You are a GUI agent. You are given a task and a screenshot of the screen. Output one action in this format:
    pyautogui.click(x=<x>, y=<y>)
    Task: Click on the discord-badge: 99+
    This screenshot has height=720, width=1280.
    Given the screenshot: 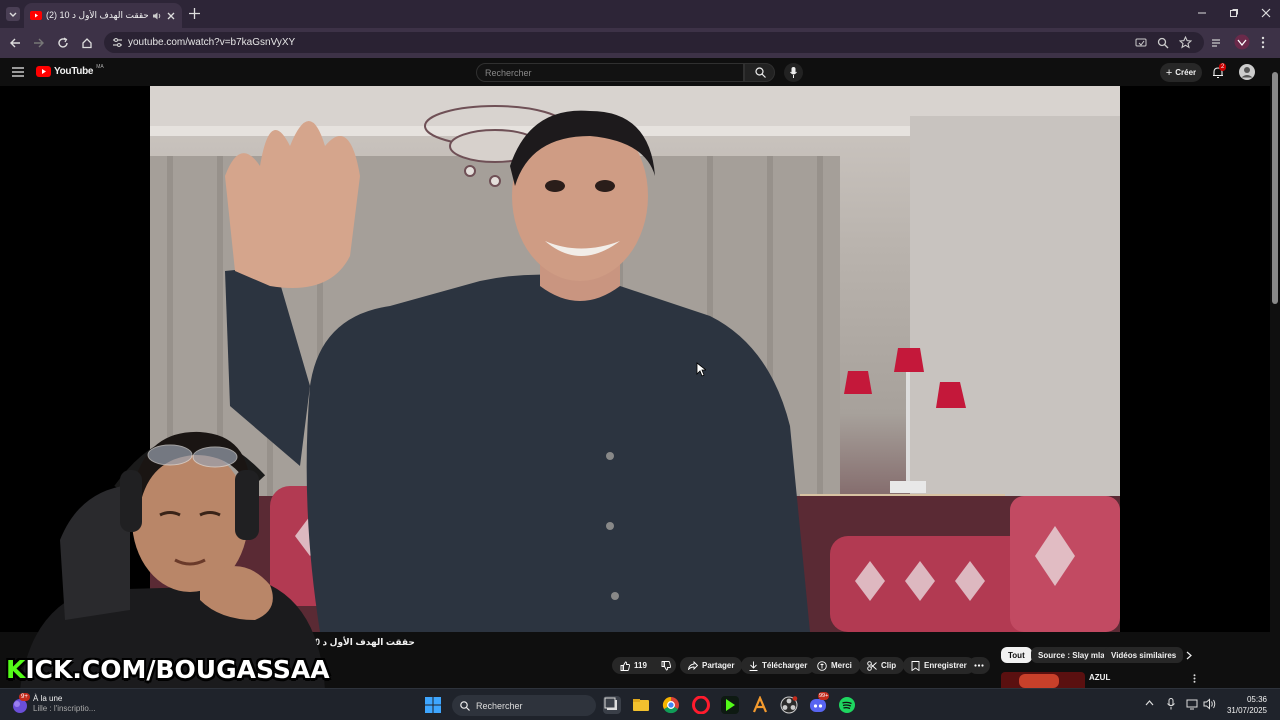 What is the action you would take?
    pyautogui.click(x=824, y=696)
    